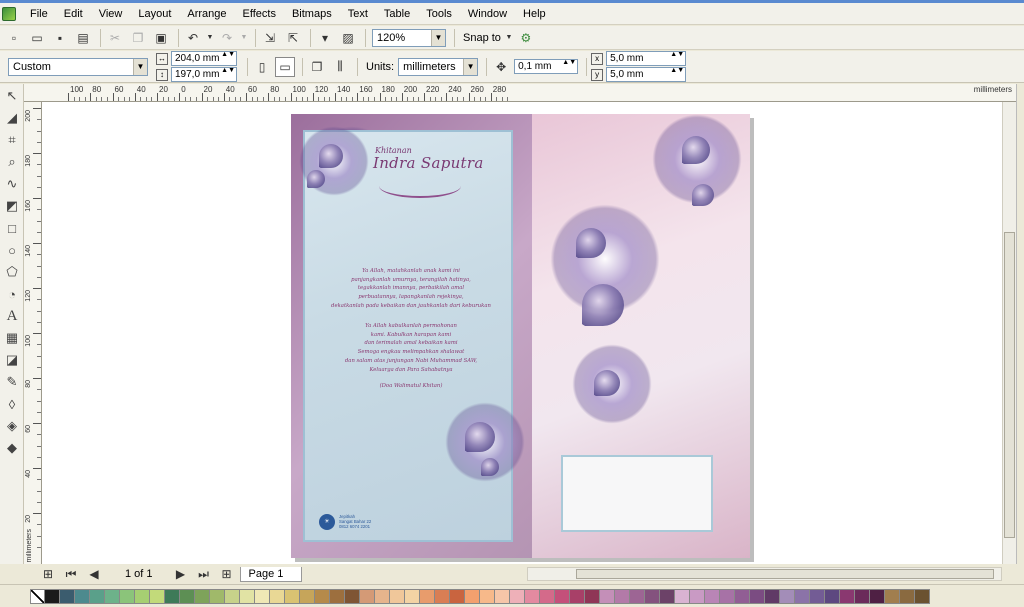 The image size is (1024, 607). What do you see at coordinates (204, 574) in the screenshot?
I see `last-page-icon: ⏭` at bounding box center [204, 574].